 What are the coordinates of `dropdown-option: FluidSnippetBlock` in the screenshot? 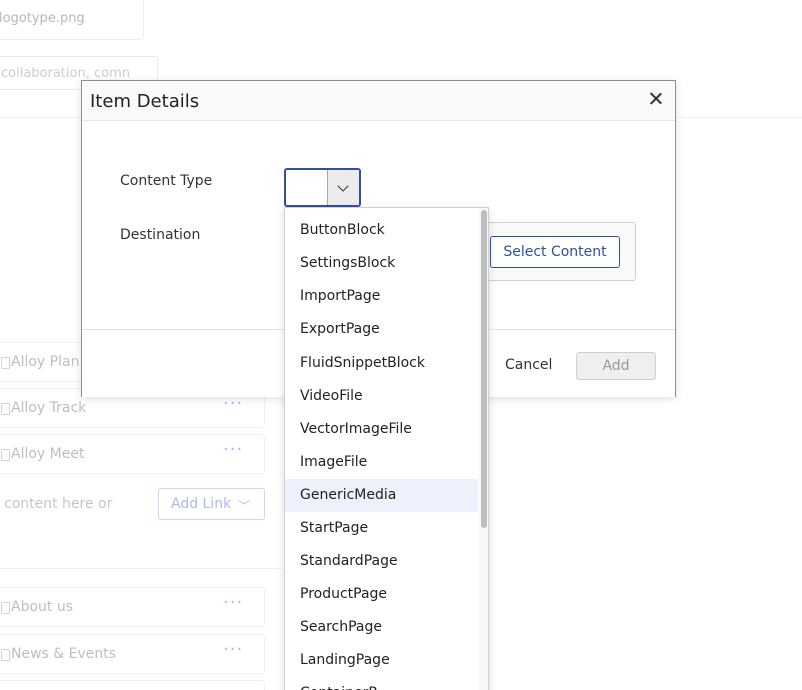 It's located at (381, 363).